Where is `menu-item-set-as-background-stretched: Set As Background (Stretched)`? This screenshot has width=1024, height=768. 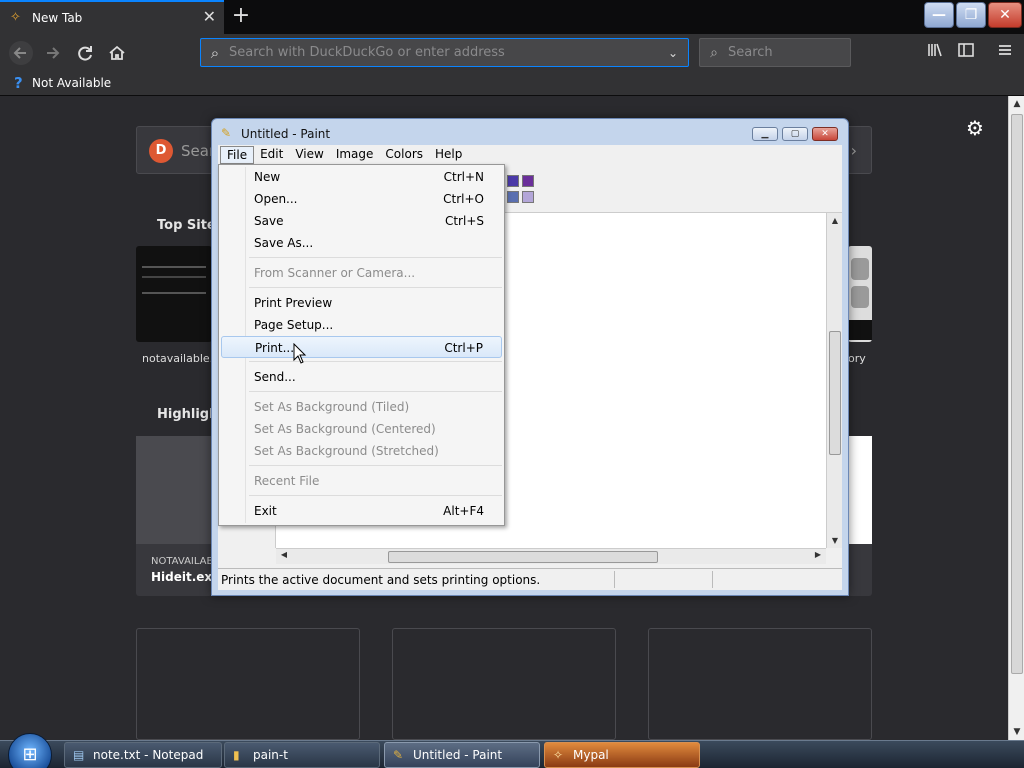
menu-item-set-as-background-stretched: Set As Background (Stretched) is located at coordinates (361, 451).